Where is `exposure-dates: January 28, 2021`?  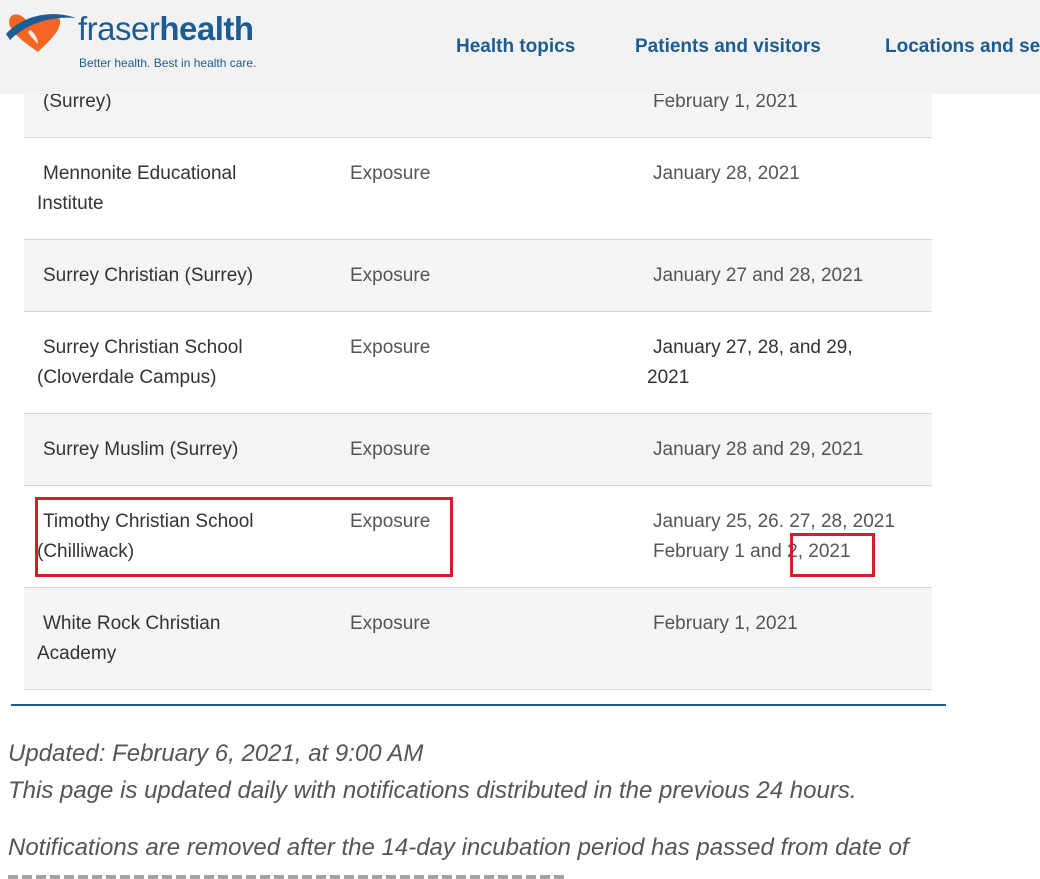 exposure-dates: January 28, 2021 is located at coordinates (726, 173).